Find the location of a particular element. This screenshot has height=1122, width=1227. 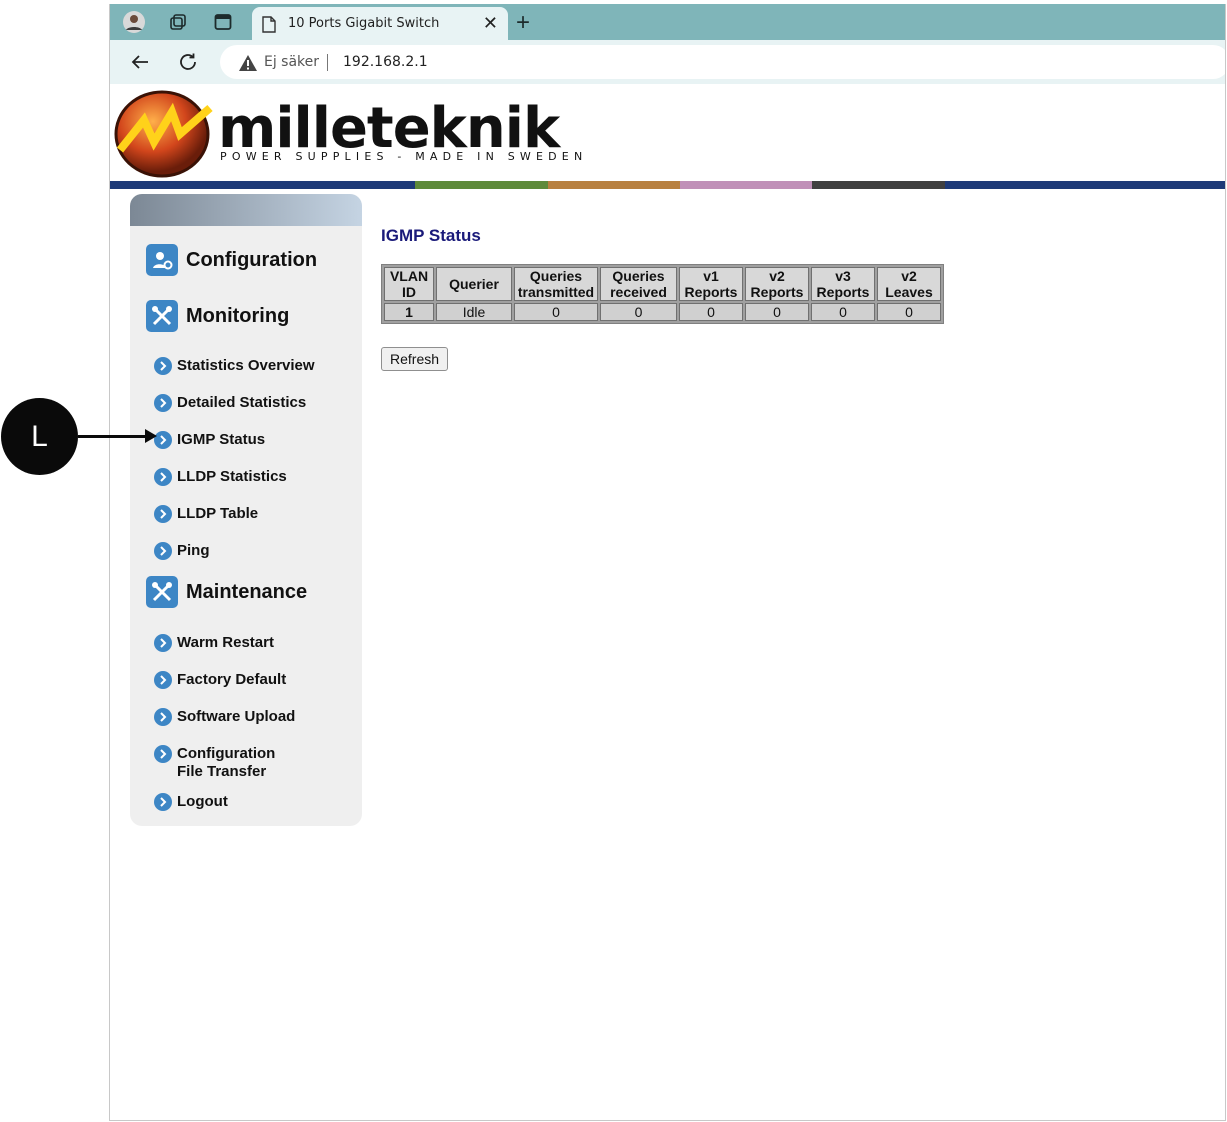

section-maintenance: Maintenance is located at coordinates (226, 592).